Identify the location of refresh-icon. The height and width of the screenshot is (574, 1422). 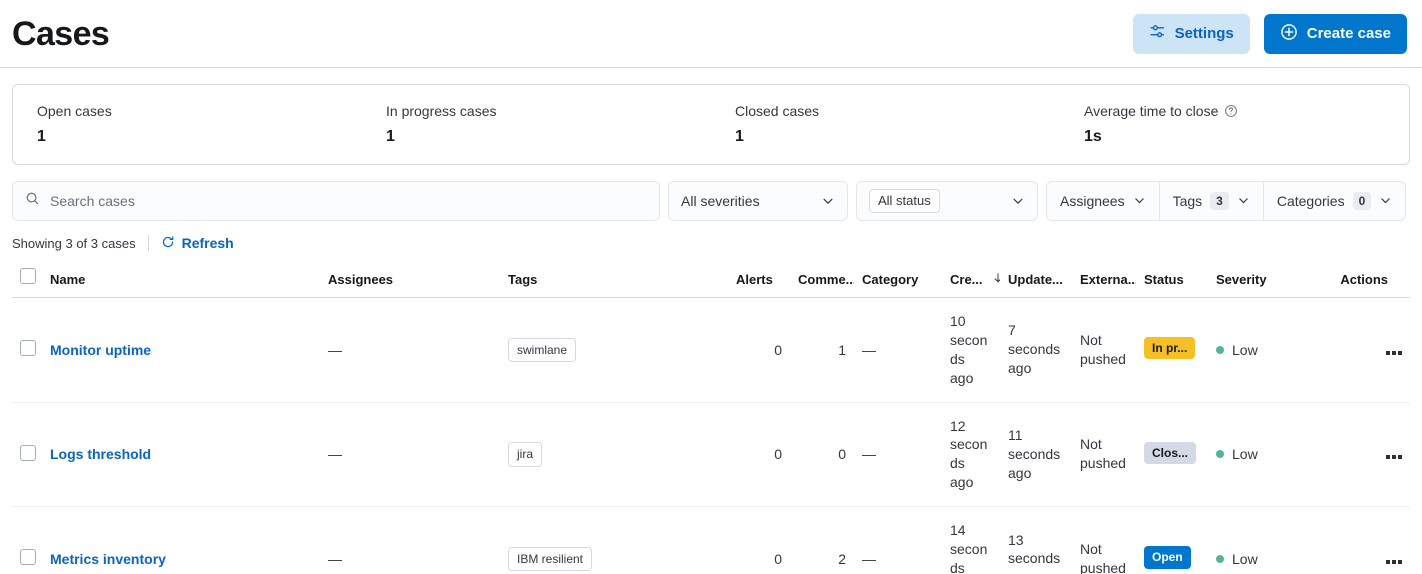
(168, 243).